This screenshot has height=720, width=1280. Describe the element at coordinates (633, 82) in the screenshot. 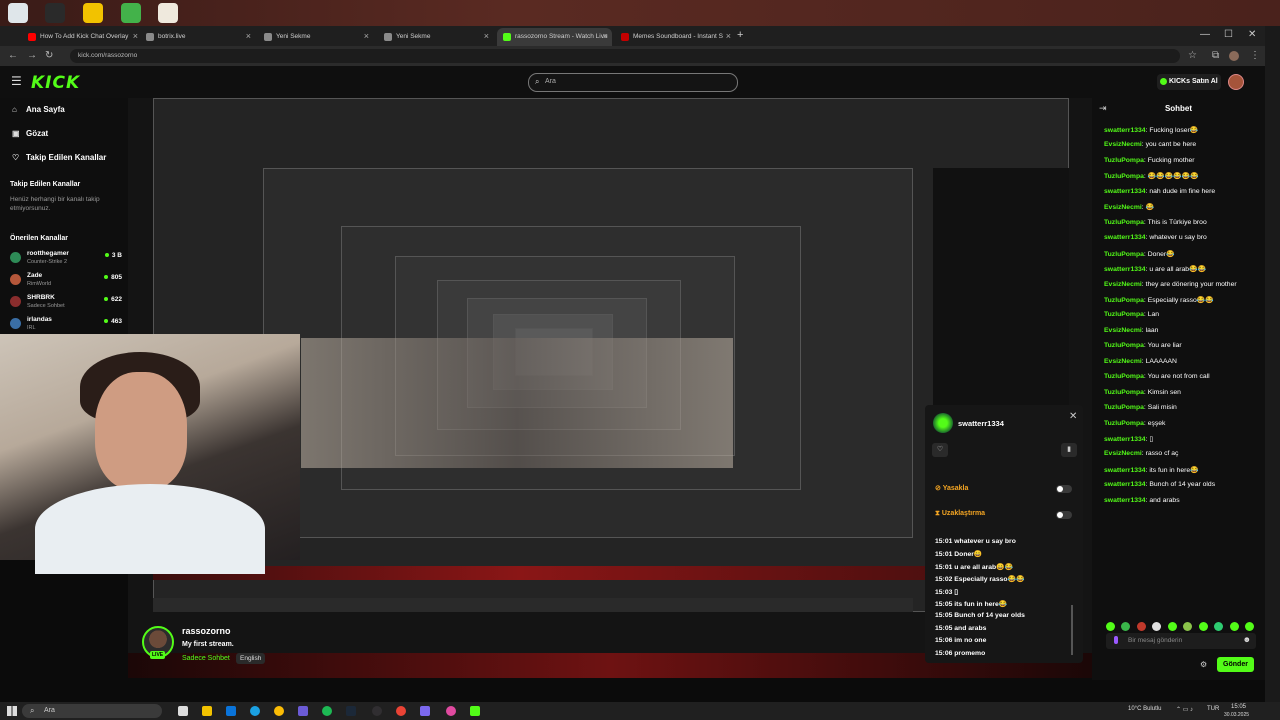

I see `search-input: ⌕ Ara` at that location.